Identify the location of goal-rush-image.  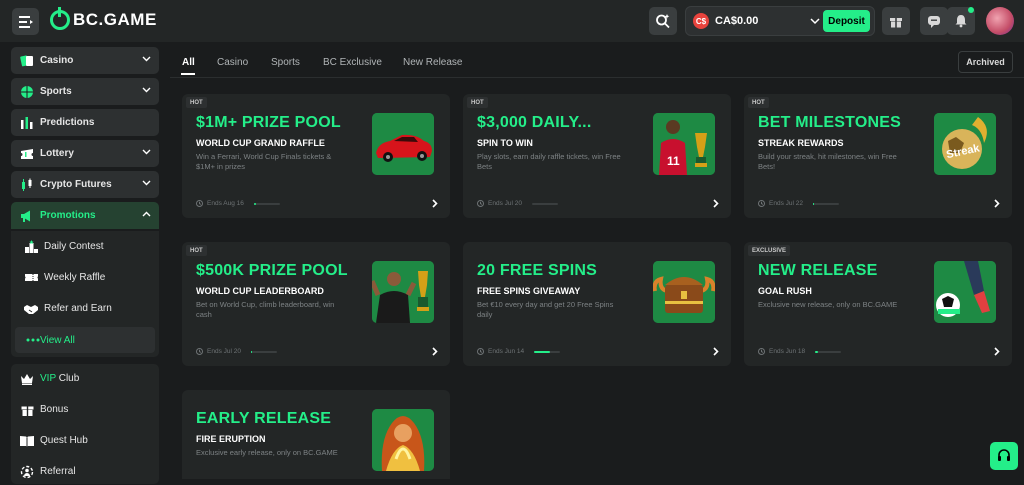
(965, 292).